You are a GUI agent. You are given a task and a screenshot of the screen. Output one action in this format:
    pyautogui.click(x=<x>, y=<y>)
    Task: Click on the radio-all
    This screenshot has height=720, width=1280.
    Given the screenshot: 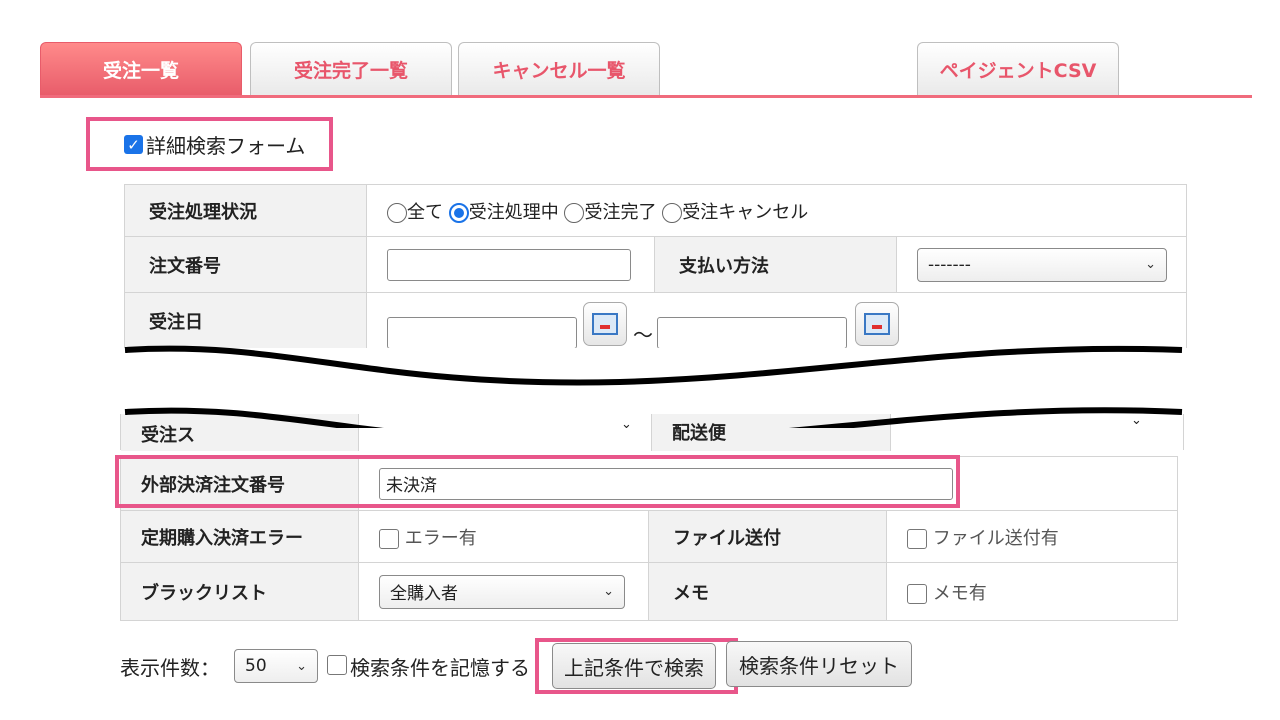 What is the action you would take?
    pyautogui.click(x=397, y=212)
    